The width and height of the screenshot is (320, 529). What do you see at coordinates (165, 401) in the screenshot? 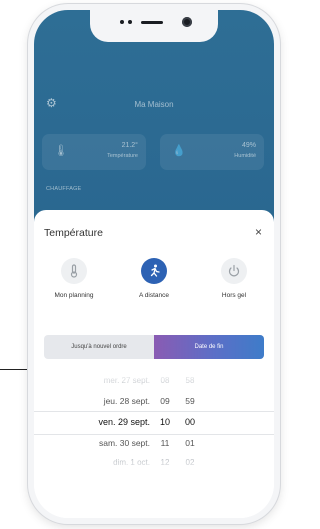
I see `picker-hour: 09` at bounding box center [165, 401].